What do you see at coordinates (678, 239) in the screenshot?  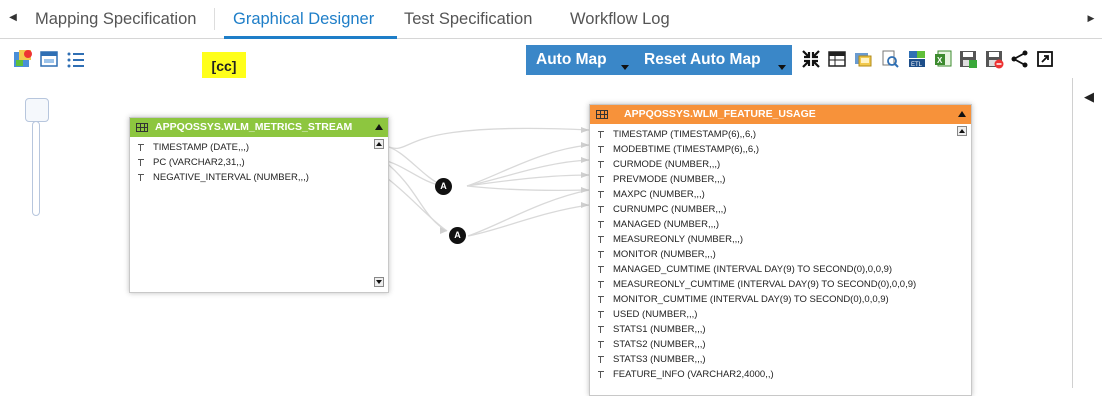 I see `column-name: MEASUREONLY (NUMBER,,,)` at bounding box center [678, 239].